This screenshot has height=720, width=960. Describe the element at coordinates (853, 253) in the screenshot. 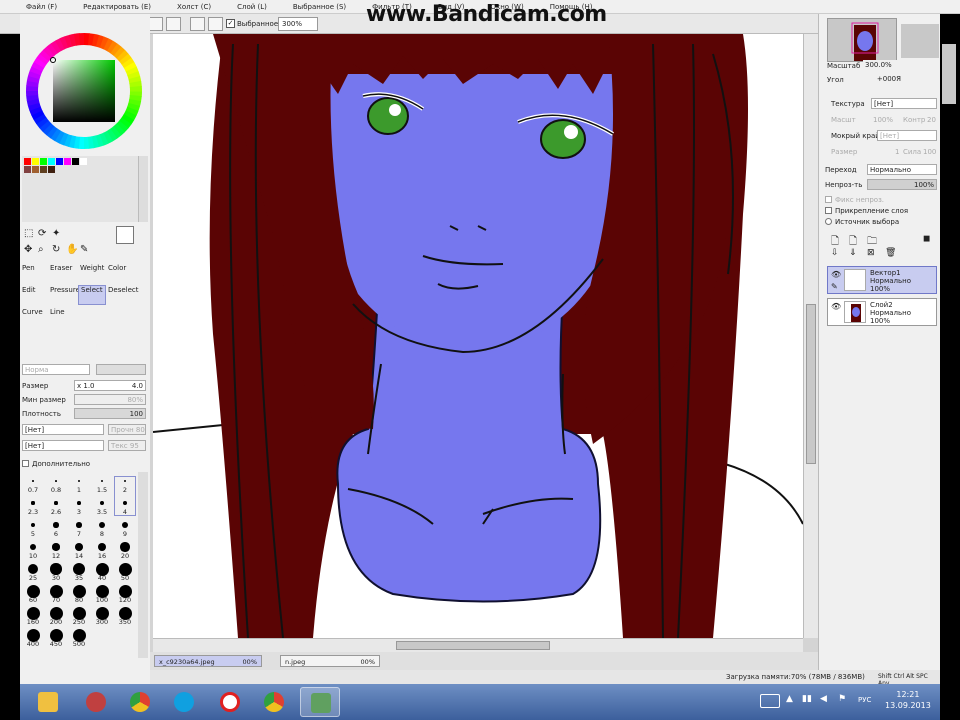

I see `merge-down-icon: ⇓` at that location.